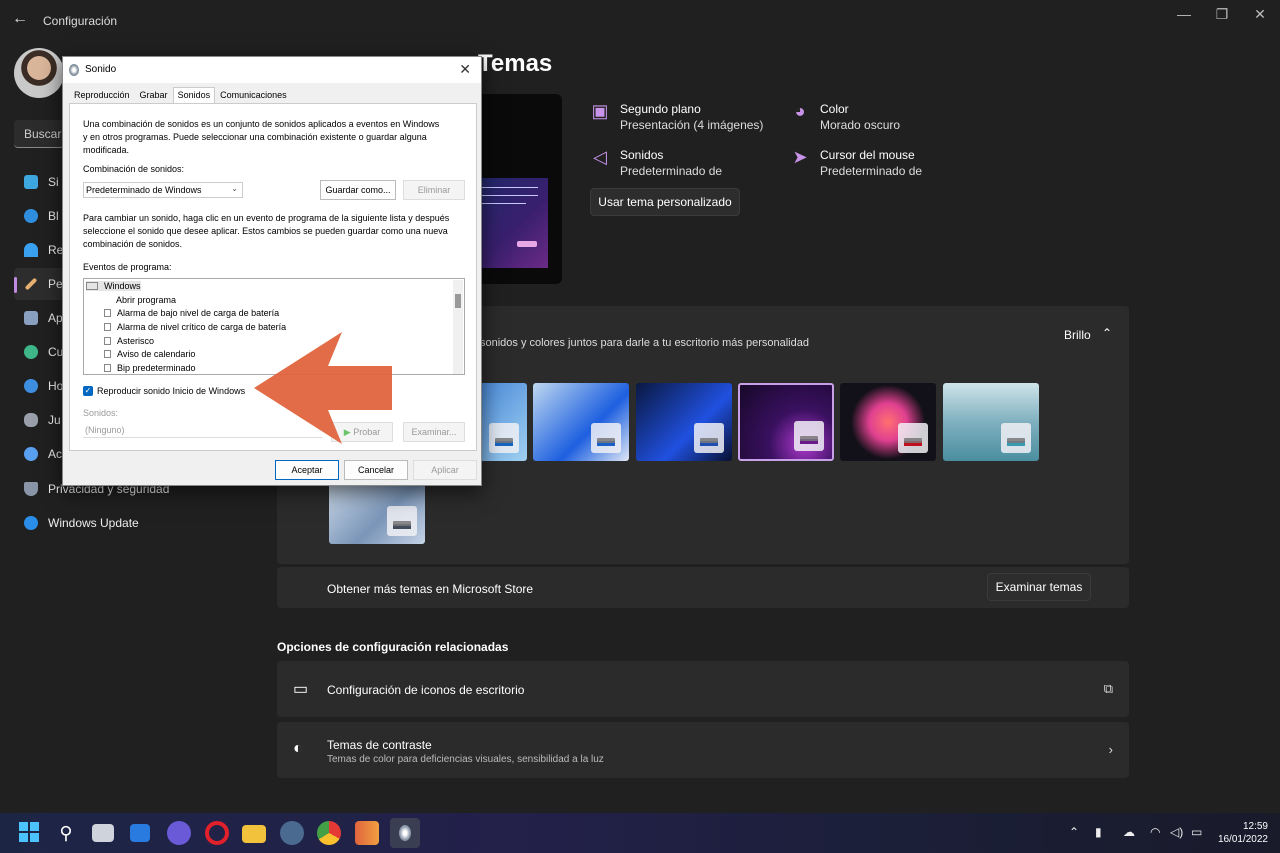 The width and height of the screenshot is (1280, 853). Describe the element at coordinates (31, 454) in the screenshot. I see `accessibility-icon` at that location.